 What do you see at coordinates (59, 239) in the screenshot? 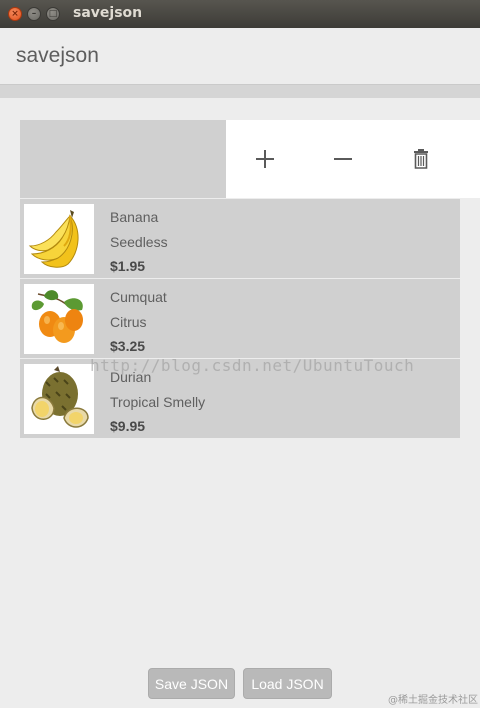
I see `banana-image` at bounding box center [59, 239].